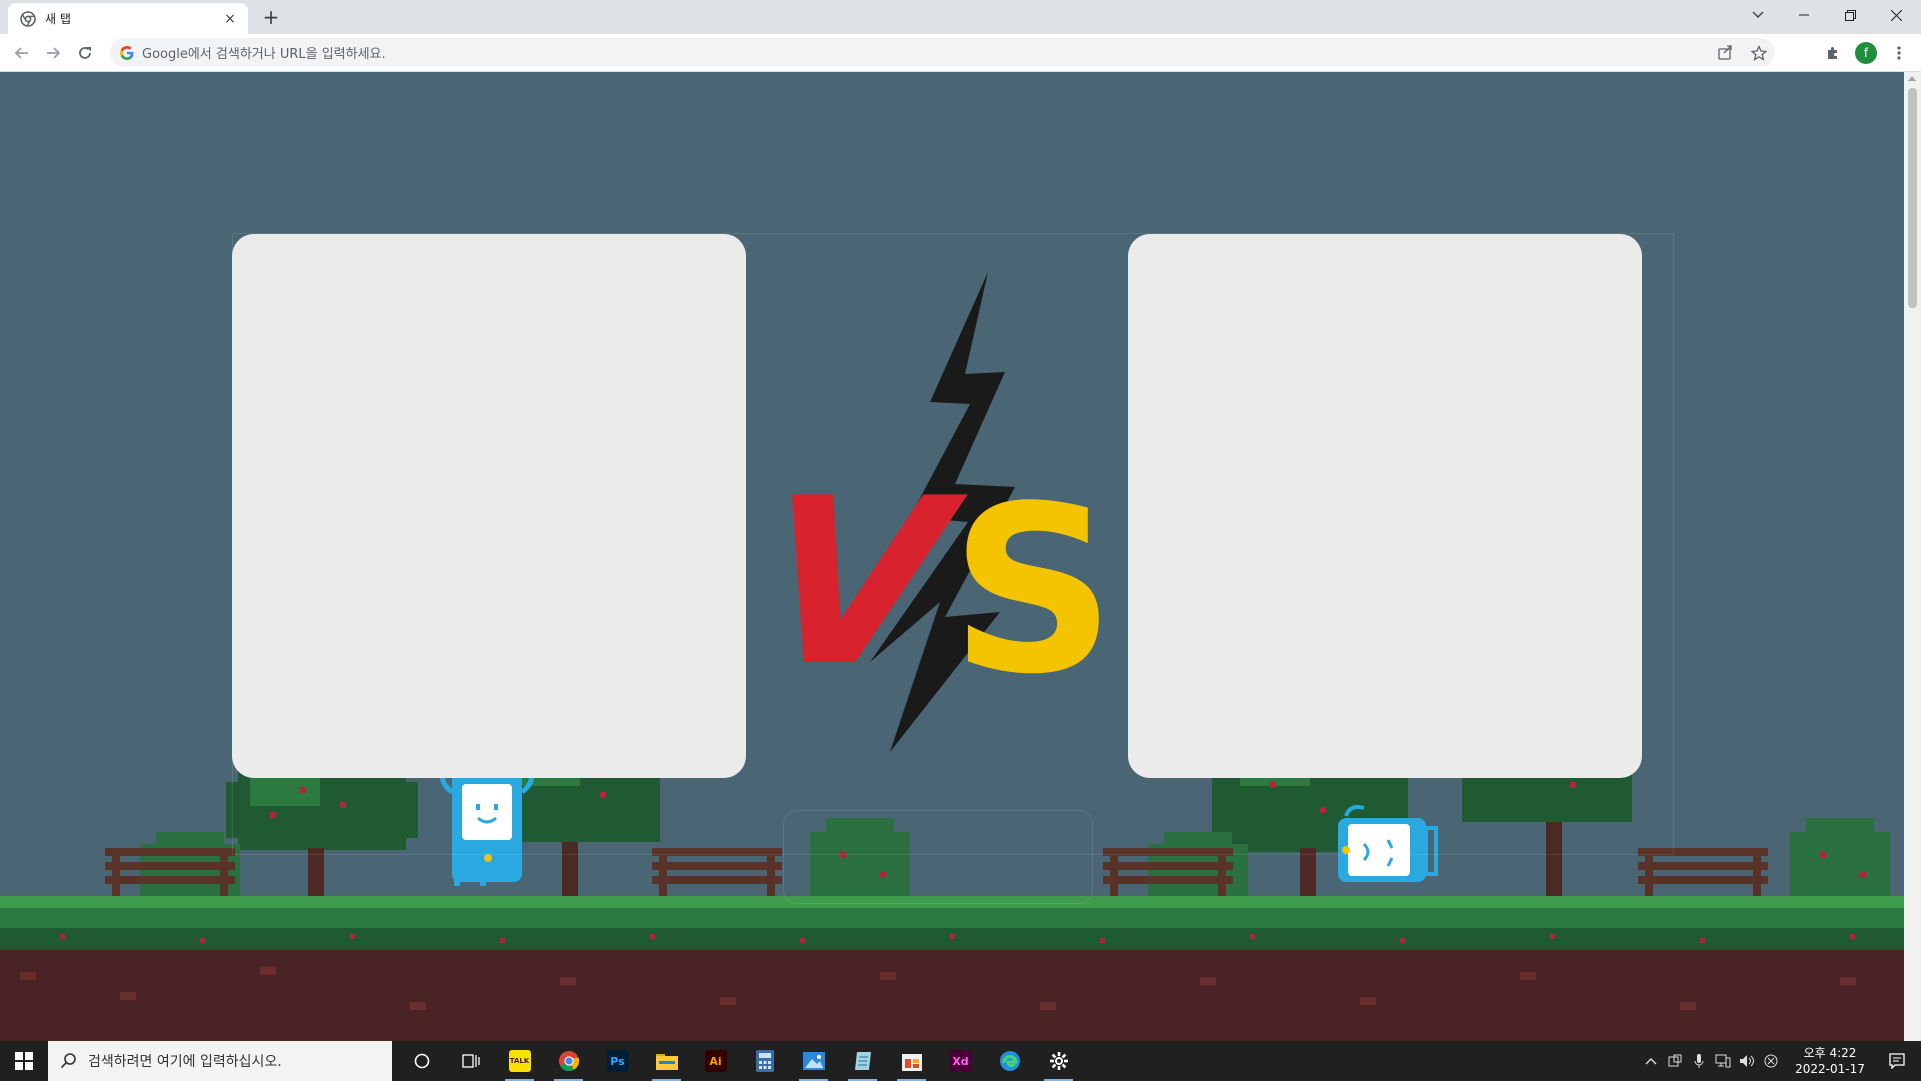 This screenshot has height=1081, width=1921. I want to click on close-window-icon, so click(1896, 15).